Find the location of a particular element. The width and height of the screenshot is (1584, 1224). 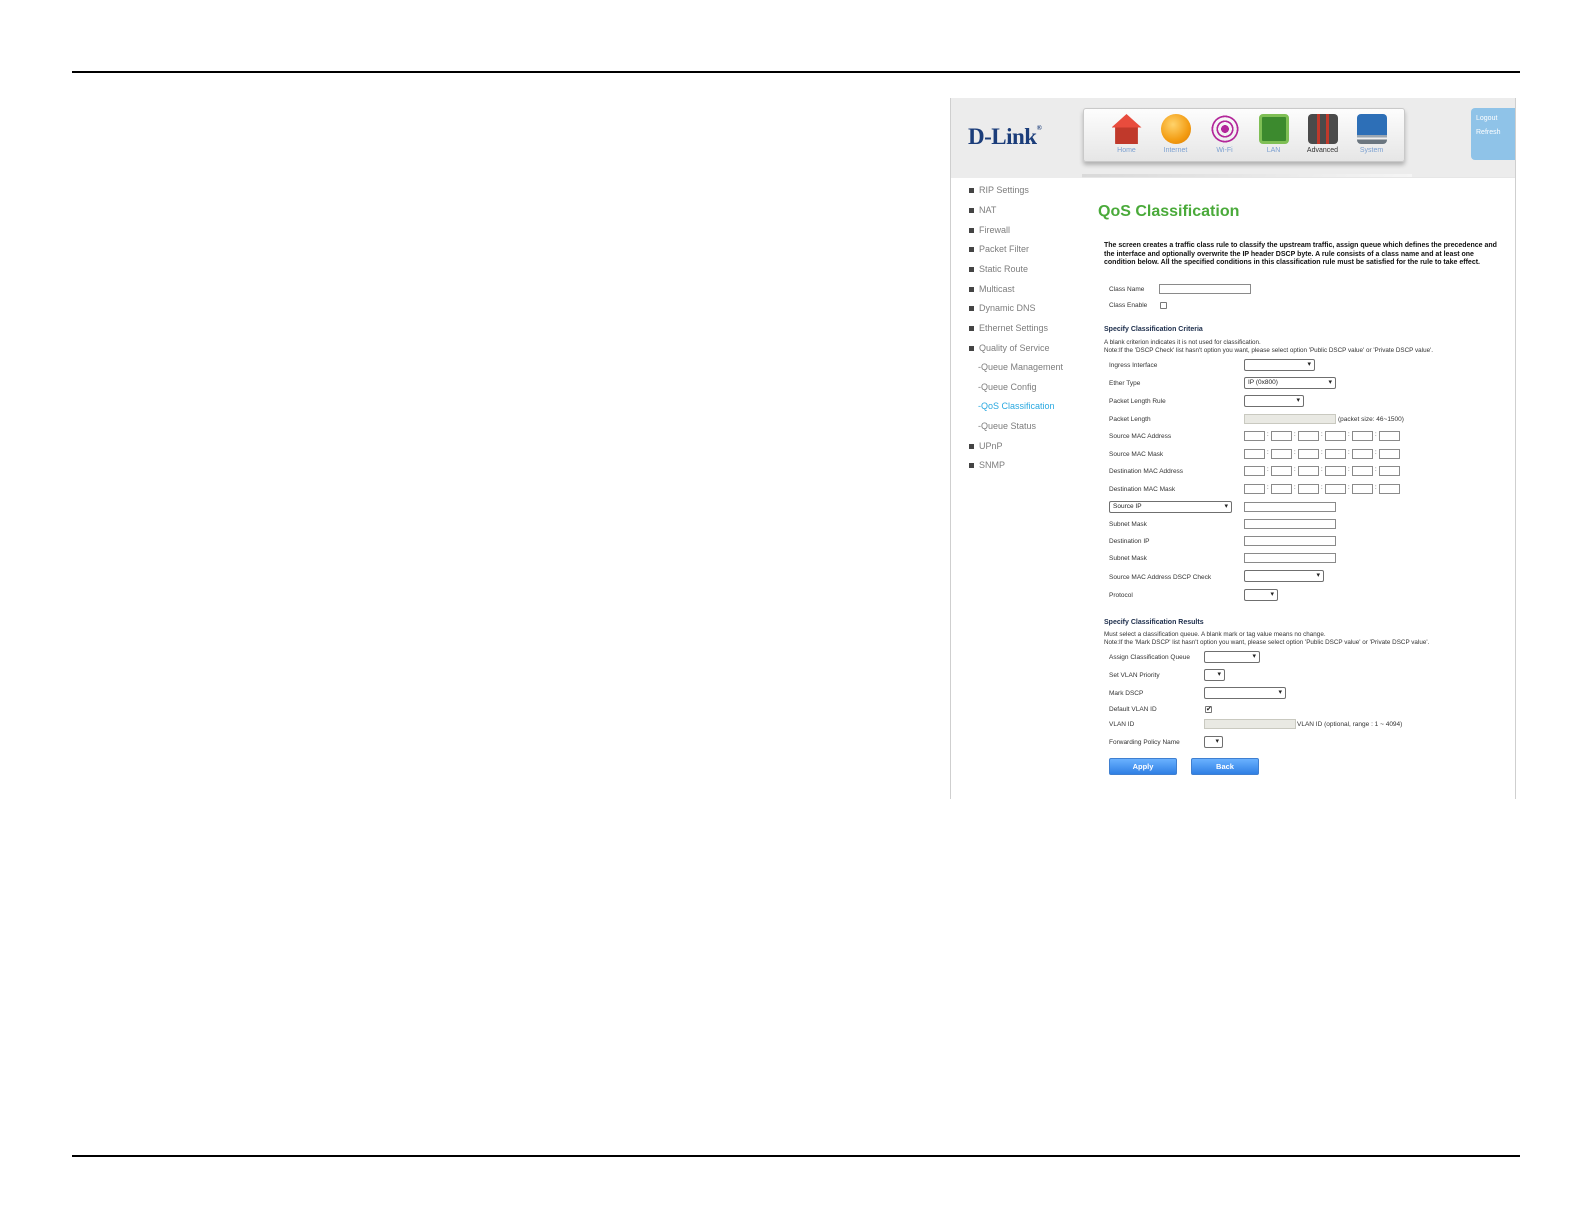

nav-lan: LAN is located at coordinates (1273, 135).